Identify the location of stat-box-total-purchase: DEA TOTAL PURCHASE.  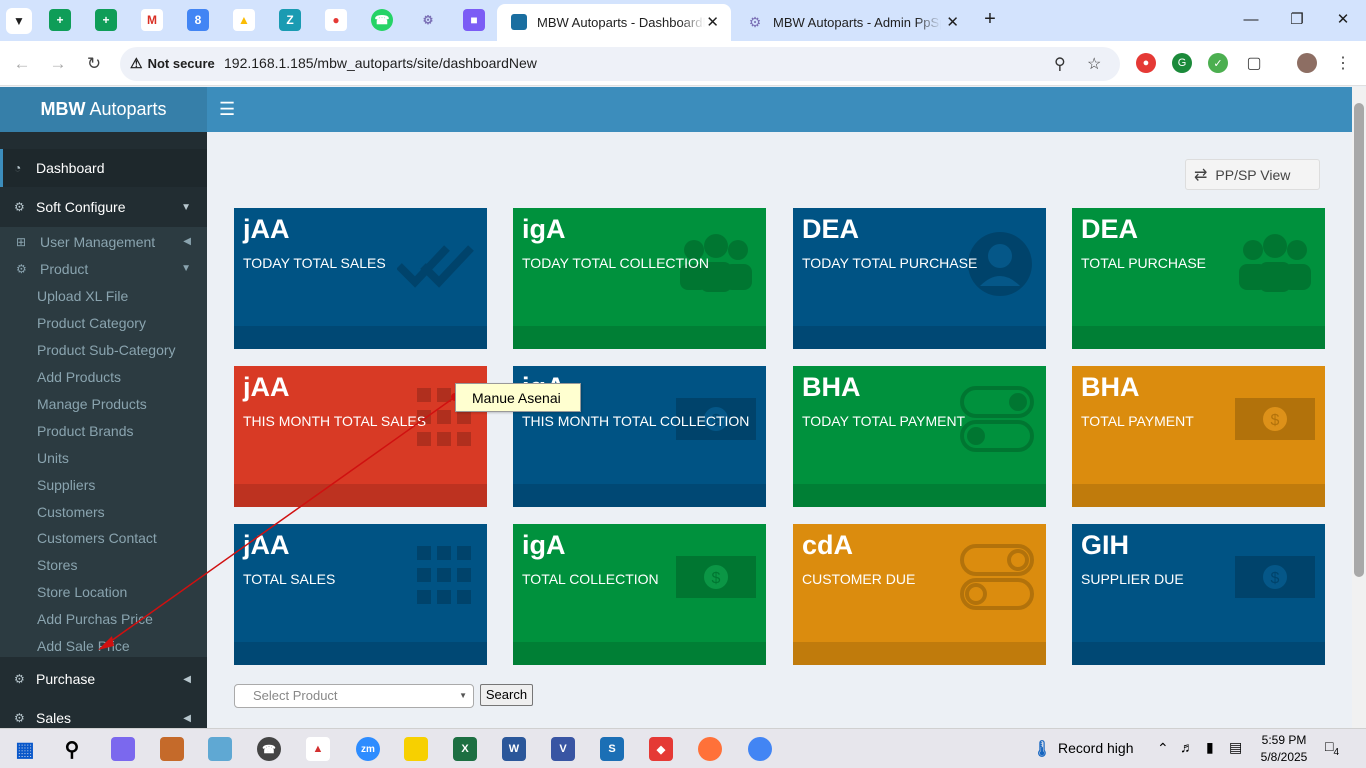
(1198, 278).